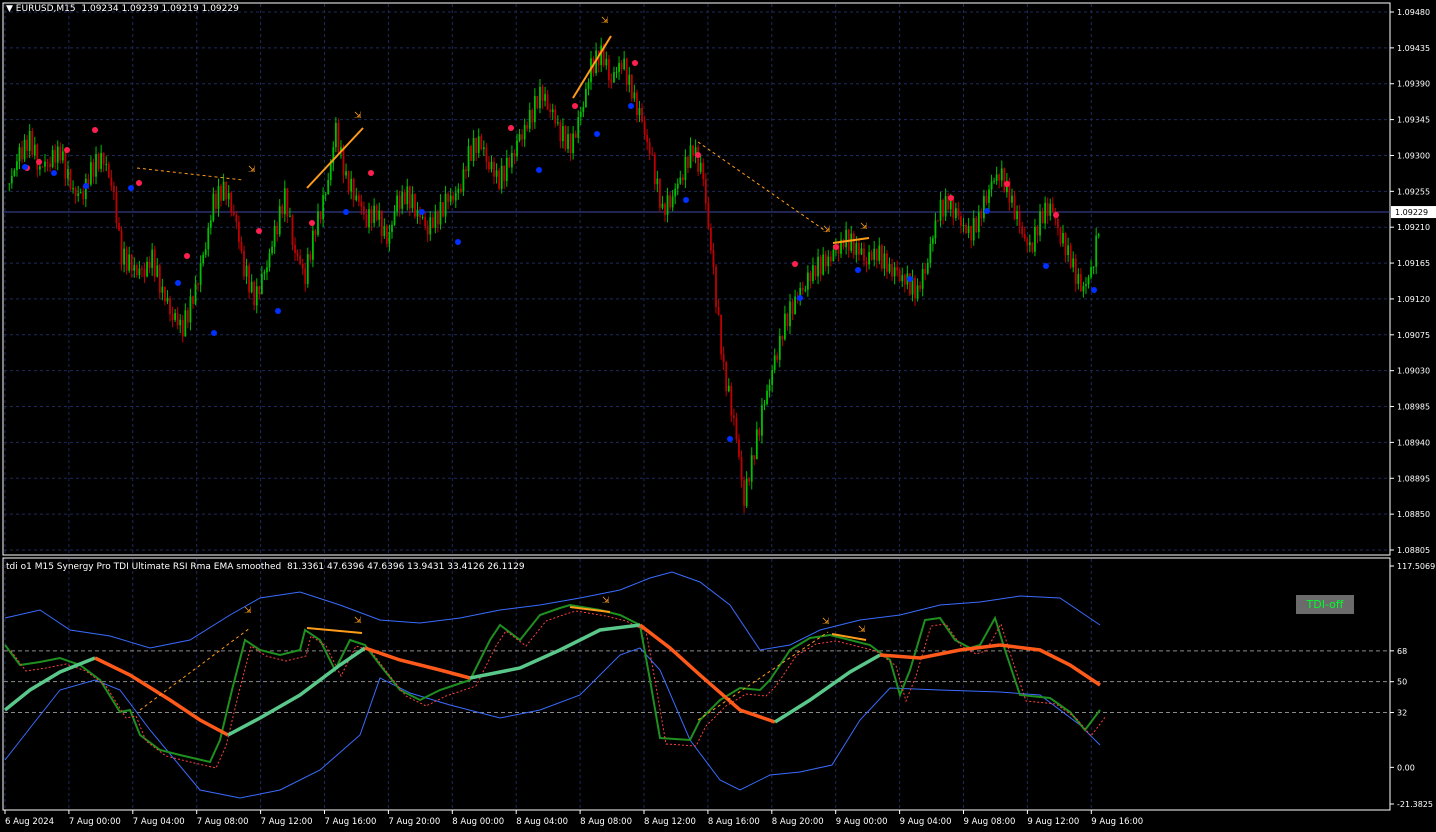 The image size is (1436, 832). I want to click on time-label: 9 Aug 12:00, so click(1053, 822).